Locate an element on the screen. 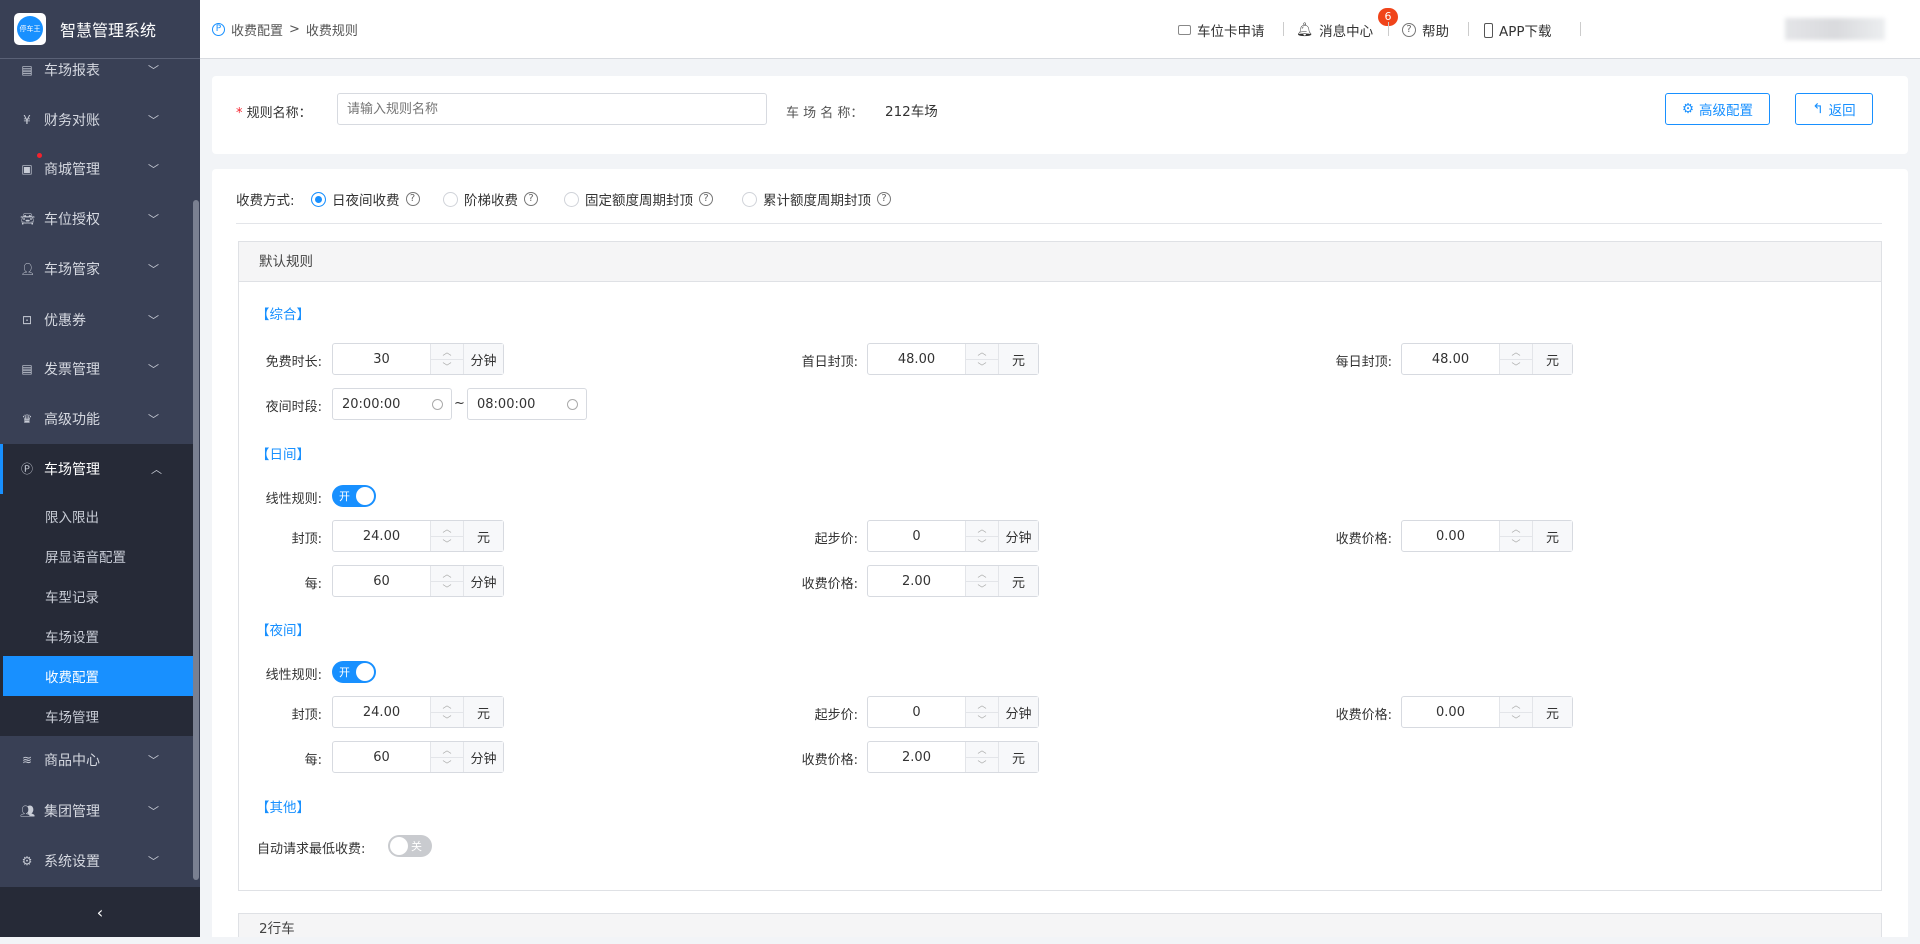 The height and width of the screenshot is (944, 1920). sidebar-item: ▤ 车场报表 ﹀ is located at coordinates (98, 70).